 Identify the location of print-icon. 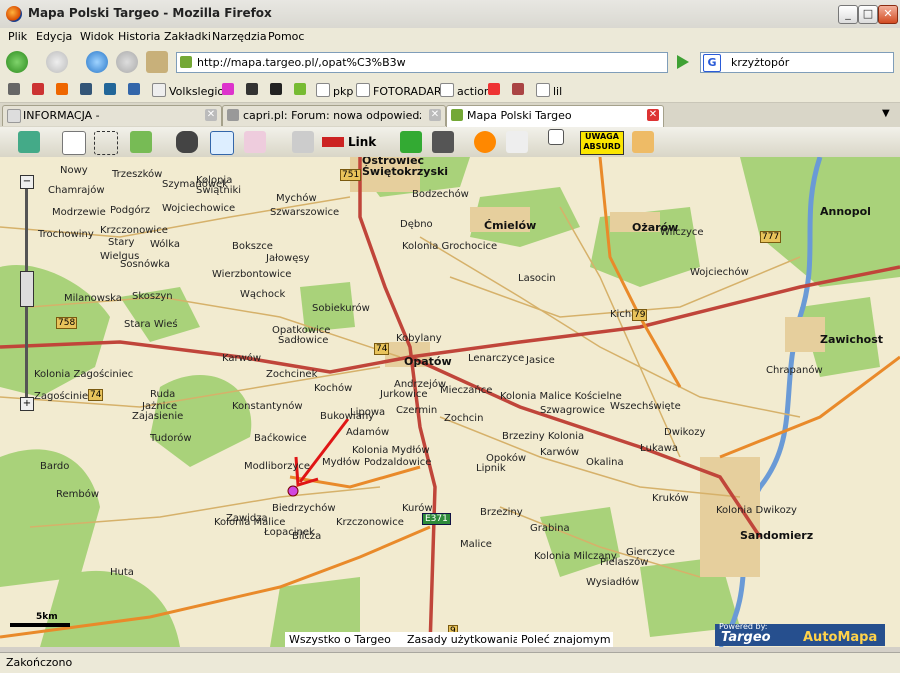
(303, 142).